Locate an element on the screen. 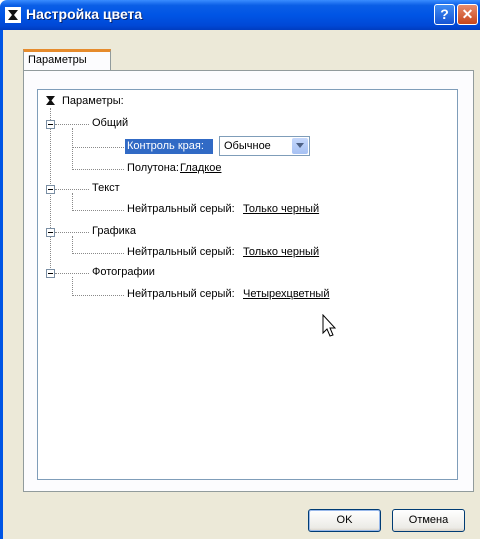 The width and height of the screenshot is (480, 539). tree-group-text: Текст is located at coordinates (106, 188).